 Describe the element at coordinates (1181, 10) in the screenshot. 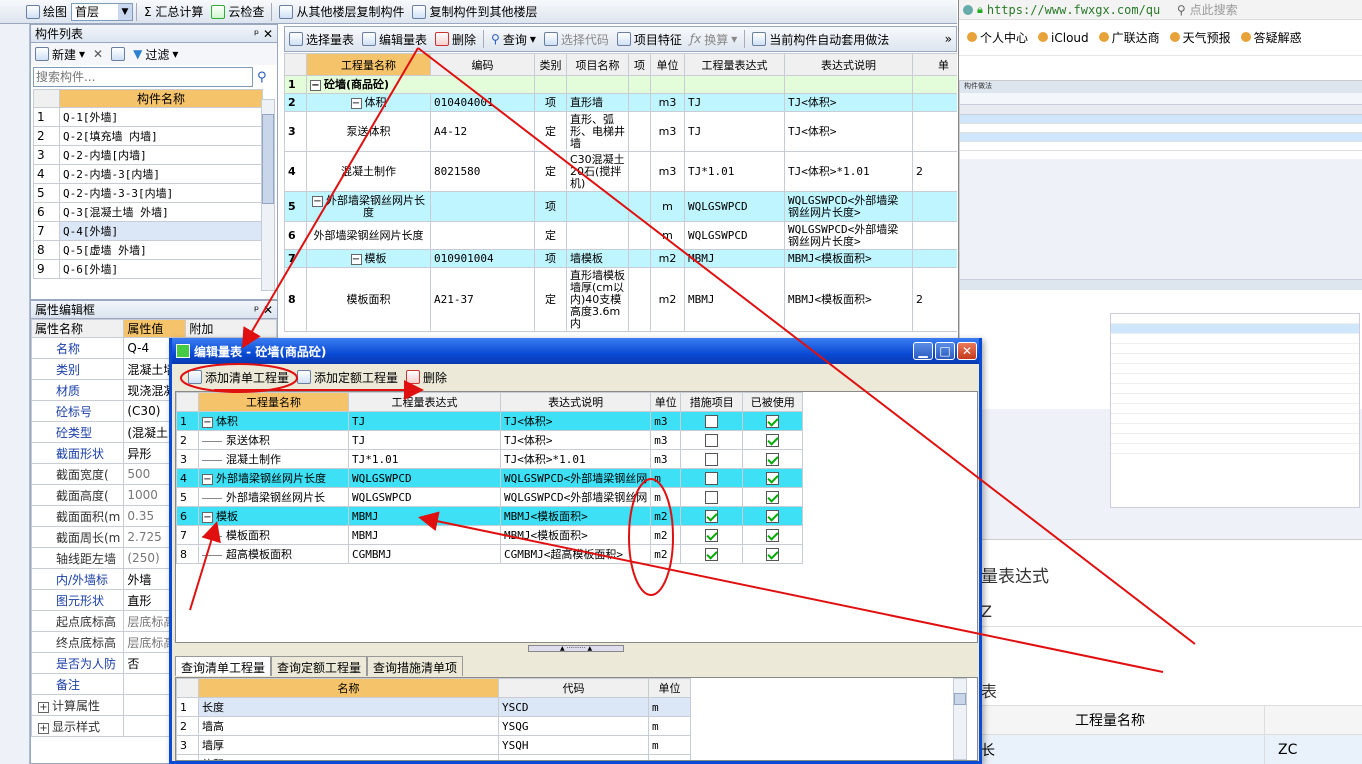

I see `search-icon: ⚲` at that location.